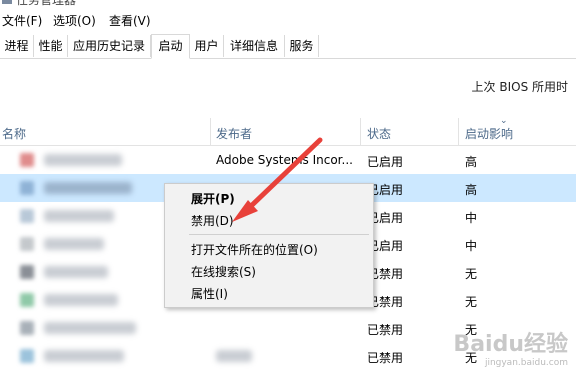 The image size is (576, 374). I want to click on annotation-arrow-icon, so click(277, 179).